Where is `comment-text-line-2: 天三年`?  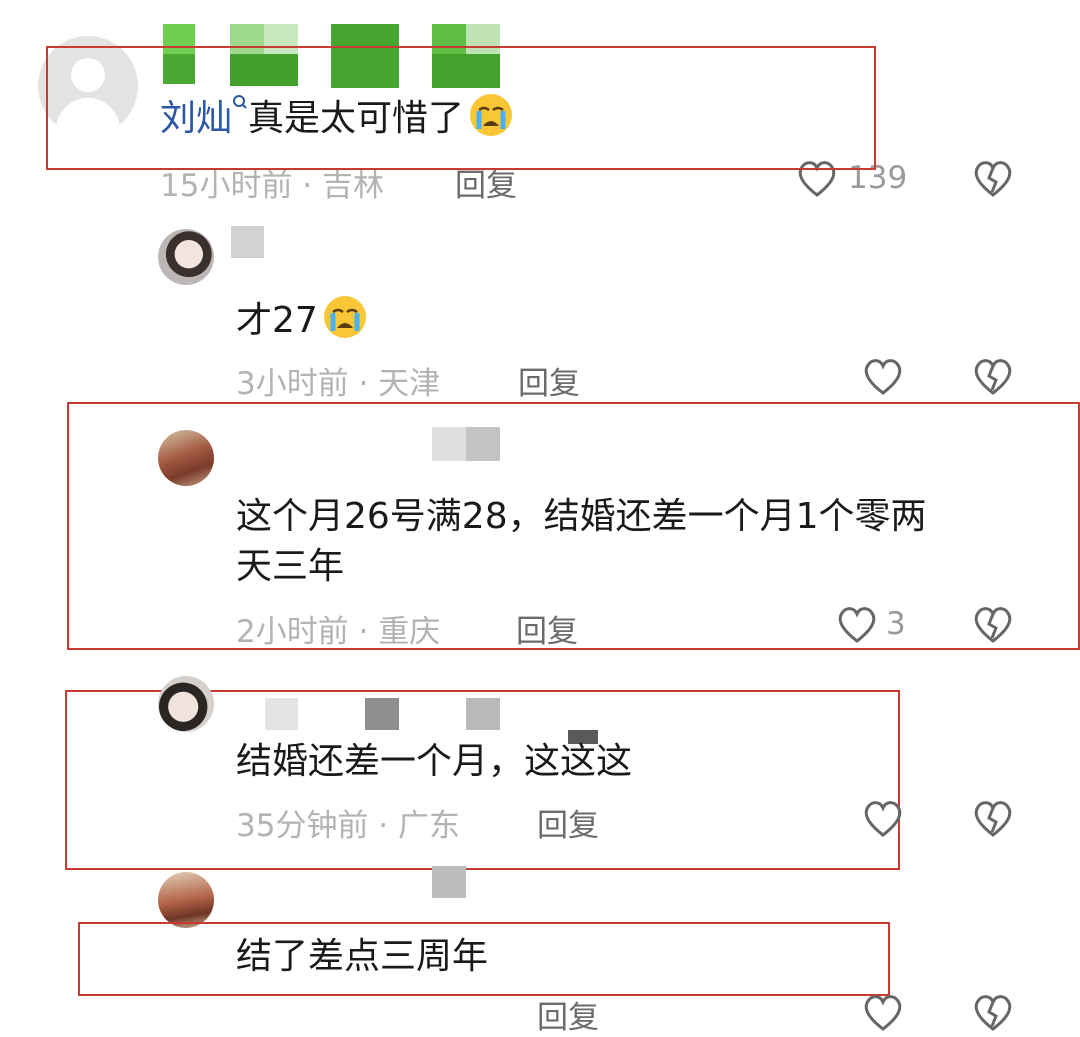 comment-text-line-2: 天三年 is located at coordinates (290, 566).